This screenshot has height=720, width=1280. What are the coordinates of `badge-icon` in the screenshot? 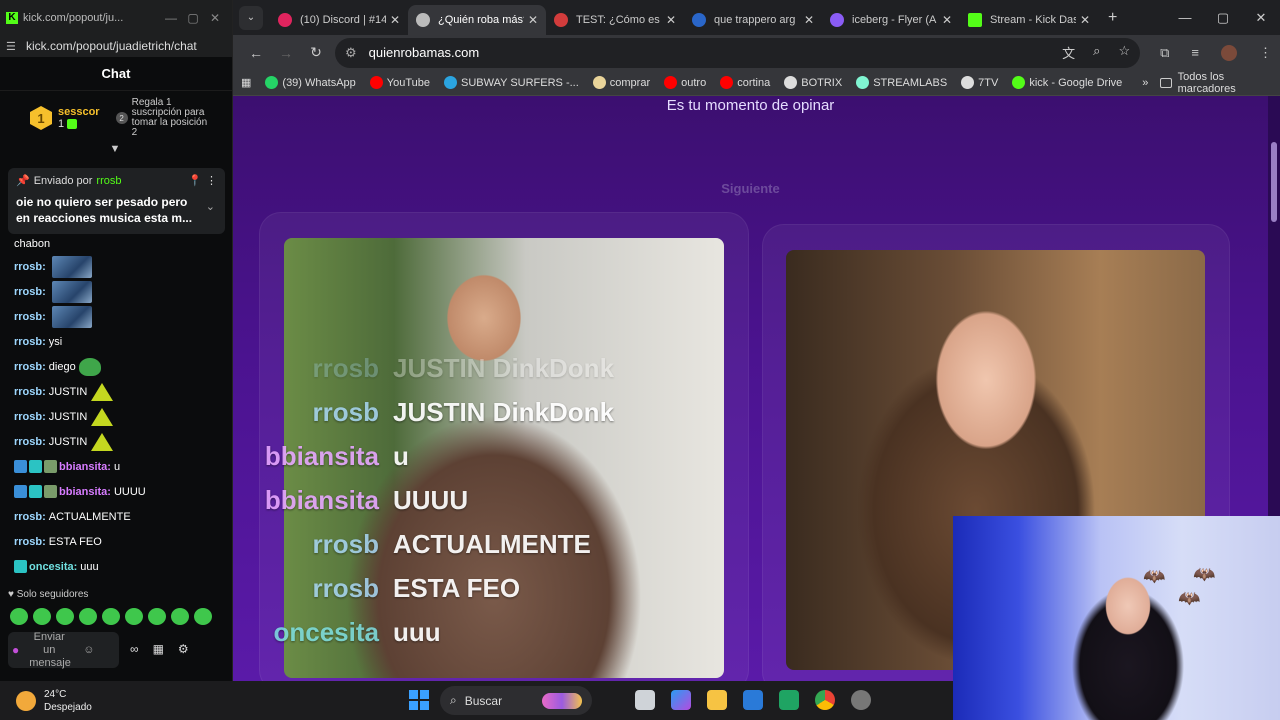 It's located at (50, 491).